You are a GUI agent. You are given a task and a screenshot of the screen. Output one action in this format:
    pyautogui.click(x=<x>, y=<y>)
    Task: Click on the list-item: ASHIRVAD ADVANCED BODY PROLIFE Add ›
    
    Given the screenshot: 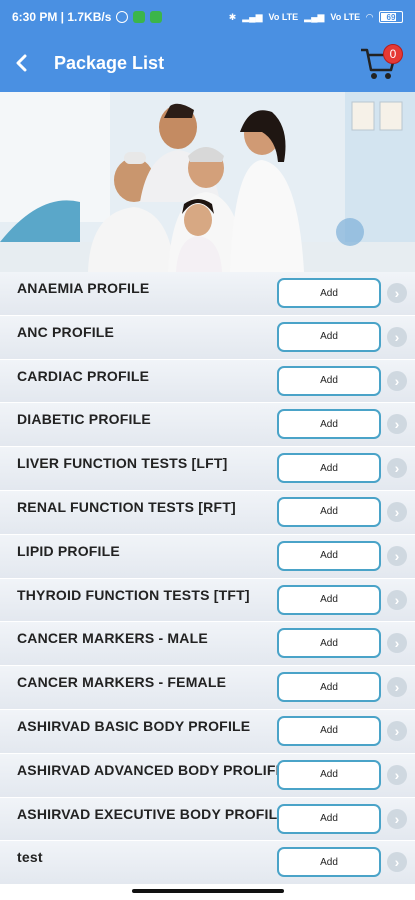 What is the action you would take?
    pyautogui.click(x=207, y=775)
    